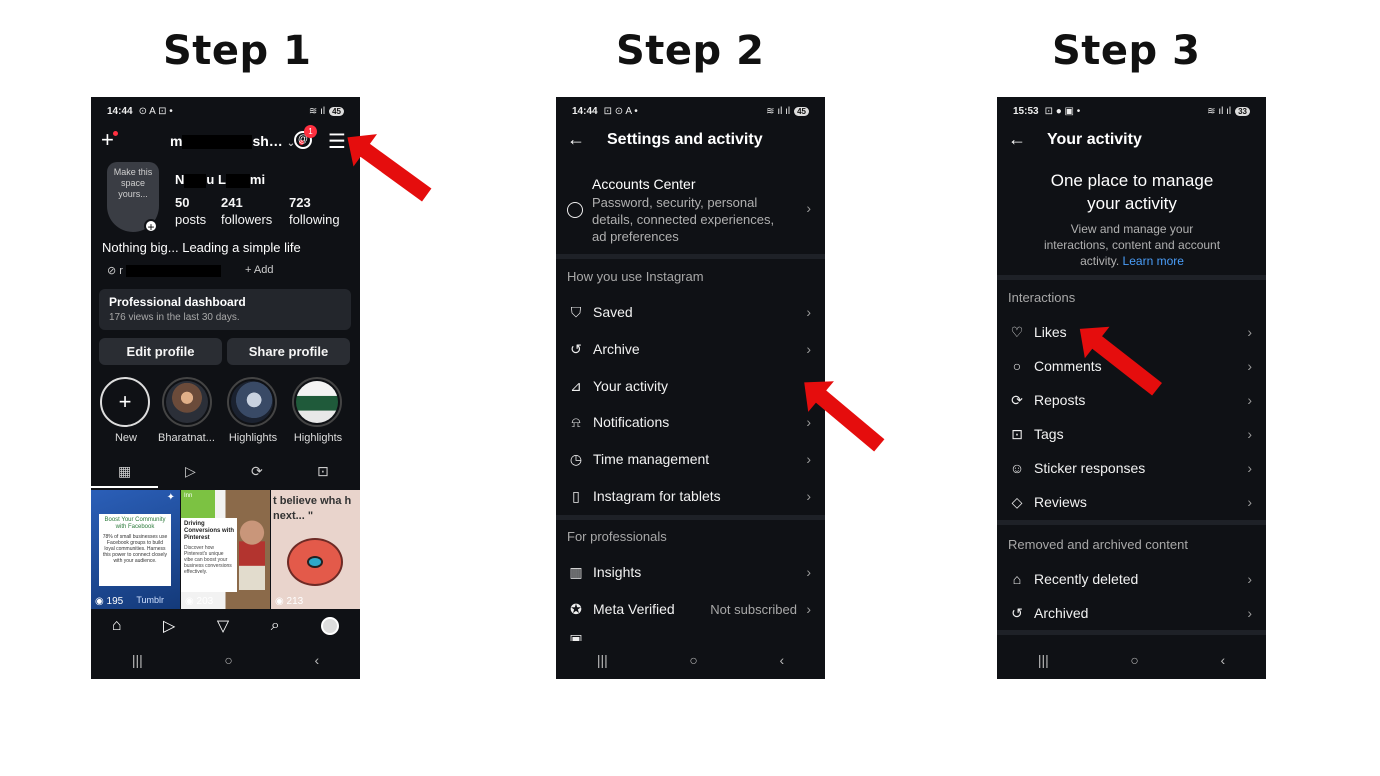 This screenshot has height=776, width=1380. I want to click on dashboard-subtitle: 176 views in the last 30 days., so click(174, 317).